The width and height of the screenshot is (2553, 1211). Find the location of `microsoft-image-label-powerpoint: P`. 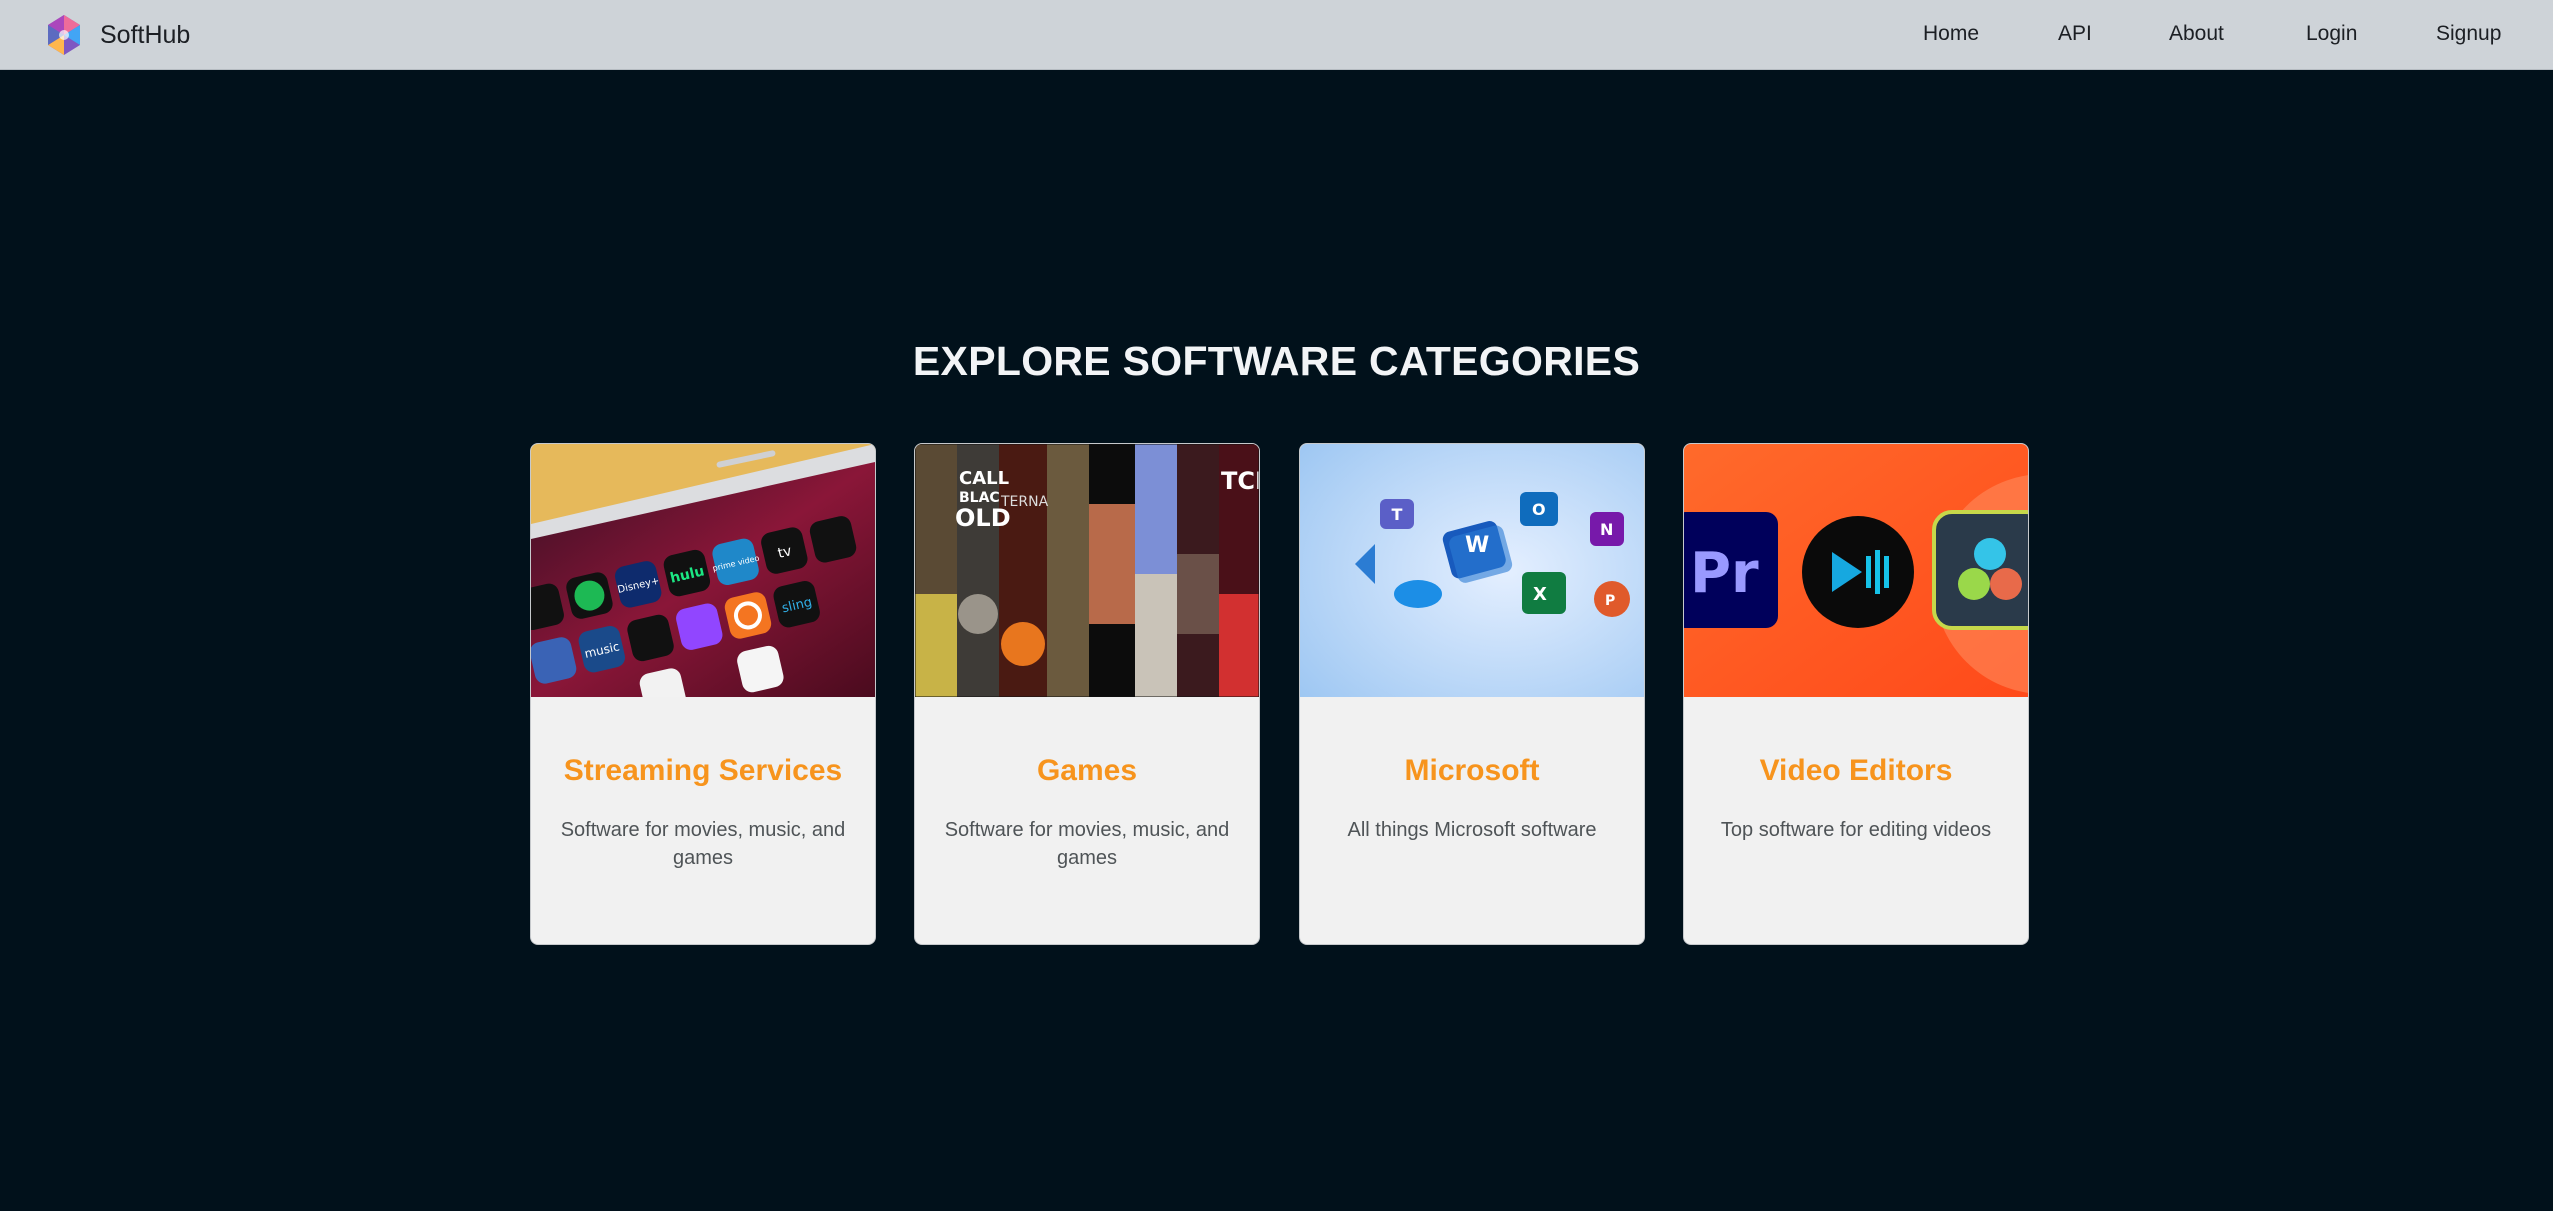

microsoft-image-label-powerpoint: P is located at coordinates (1610, 601).